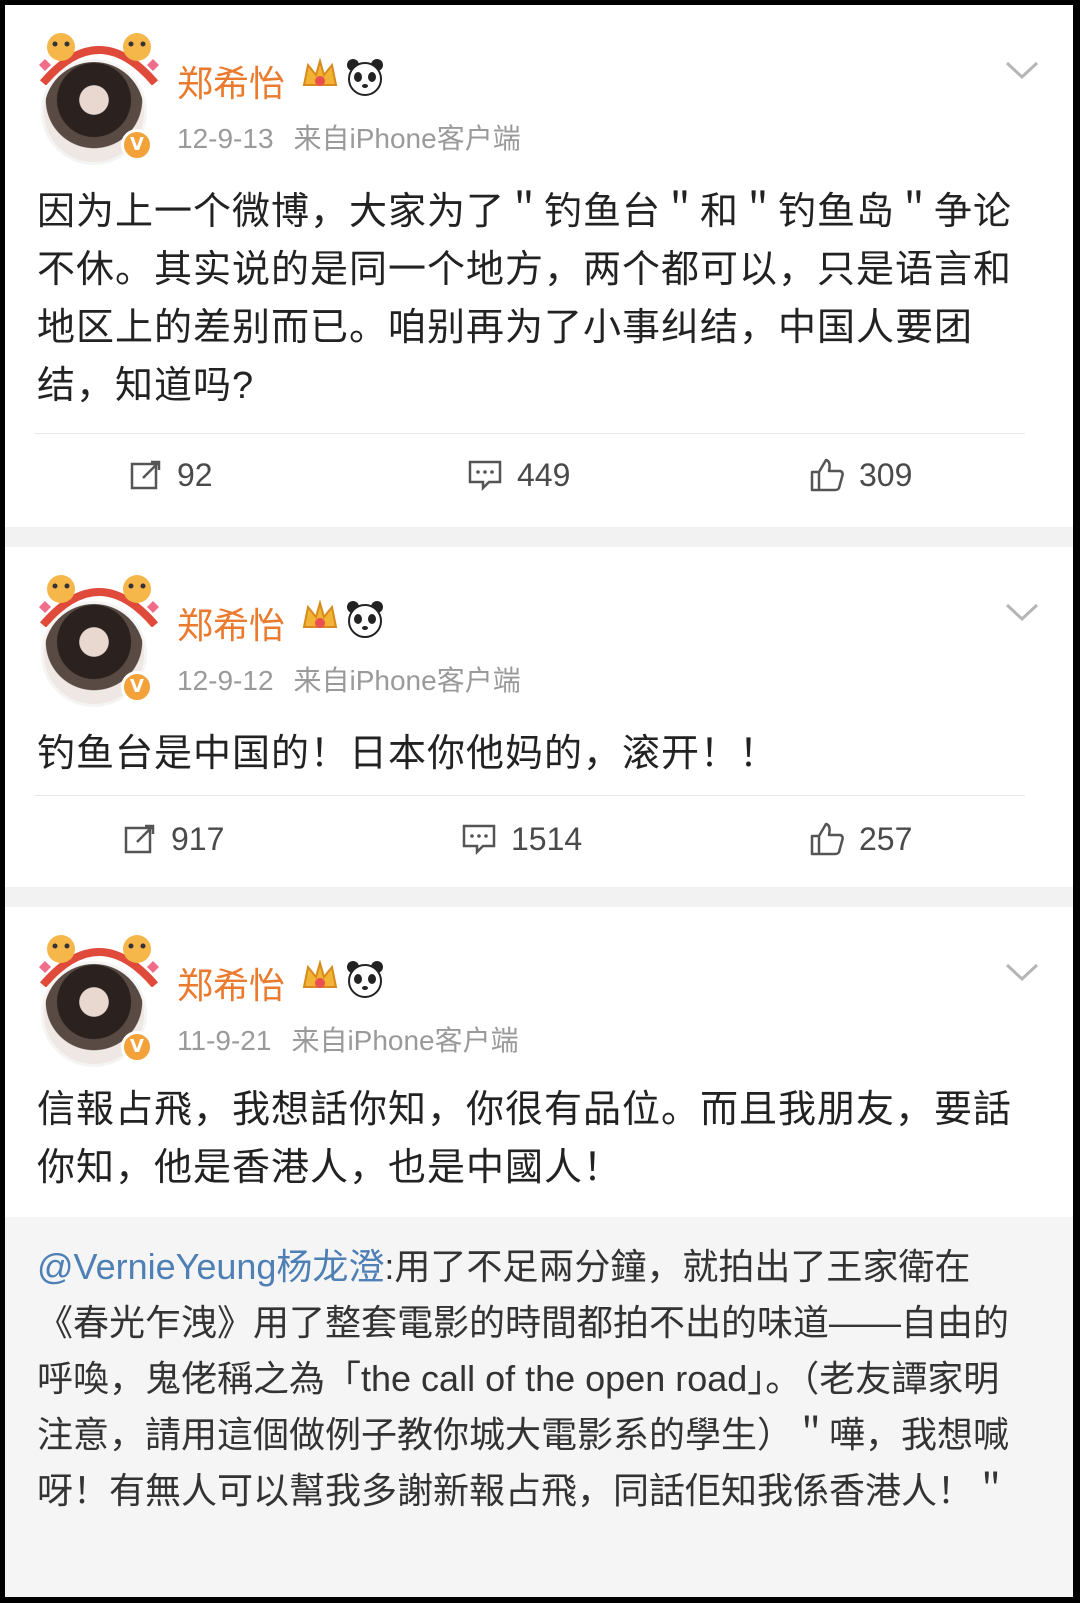 The image size is (1080, 1603). Describe the element at coordinates (198, 838) in the screenshot. I see `repost-count: 917` at that location.